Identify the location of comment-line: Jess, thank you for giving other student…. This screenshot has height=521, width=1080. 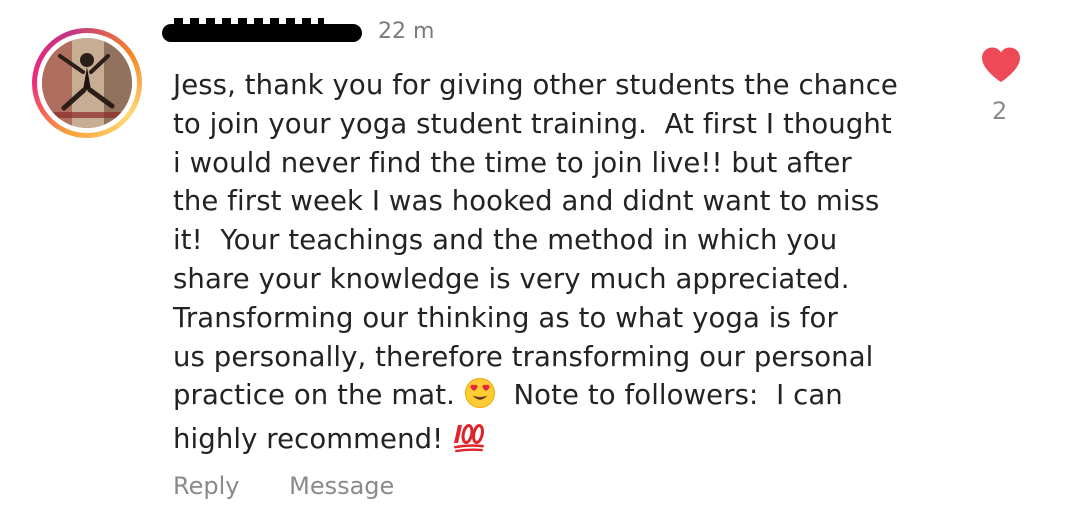
(535, 85).